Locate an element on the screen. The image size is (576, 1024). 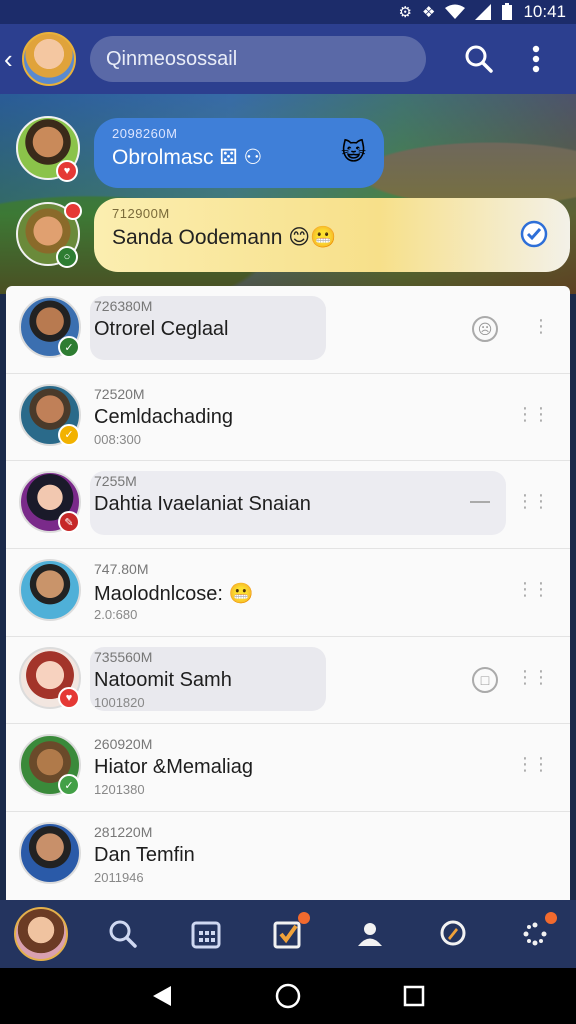
message-time: 281220M is located at coordinates (123, 832).